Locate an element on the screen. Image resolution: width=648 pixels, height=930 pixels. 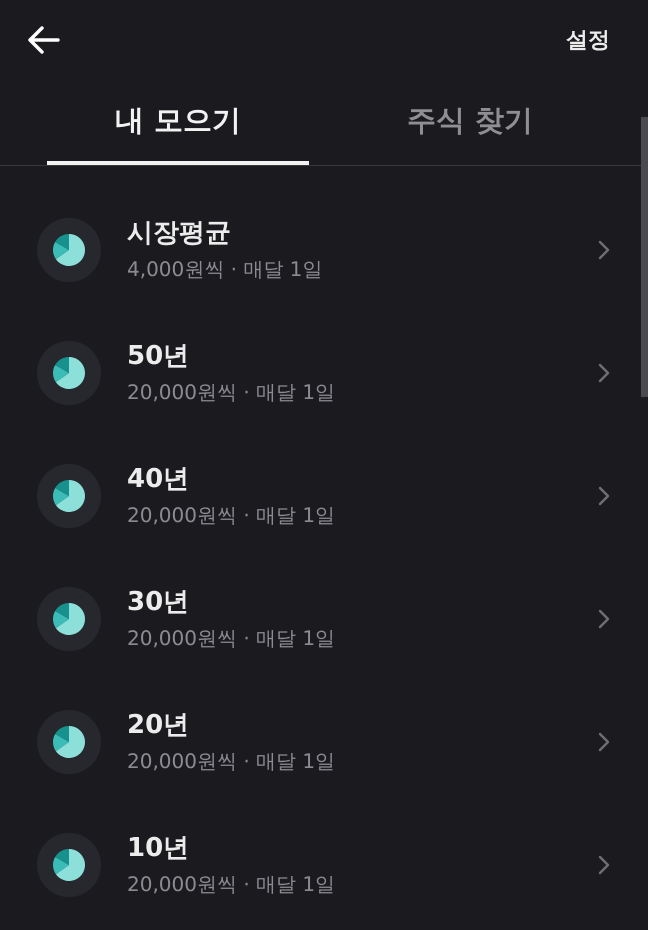
settings-button: 설정 is located at coordinates (588, 40).